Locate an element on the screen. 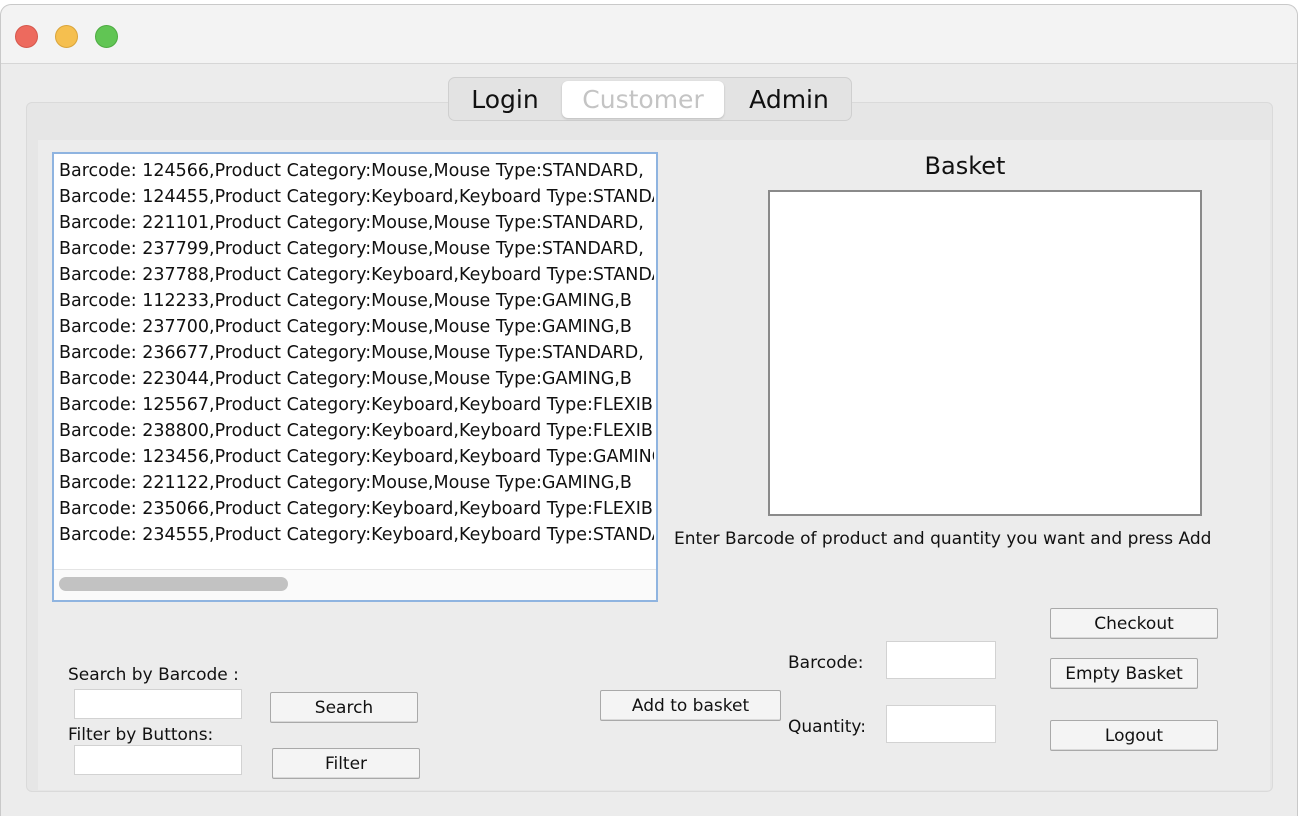 Image resolution: width=1304 pixels, height=816 pixels. search-barcode-input is located at coordinates (158, 704).